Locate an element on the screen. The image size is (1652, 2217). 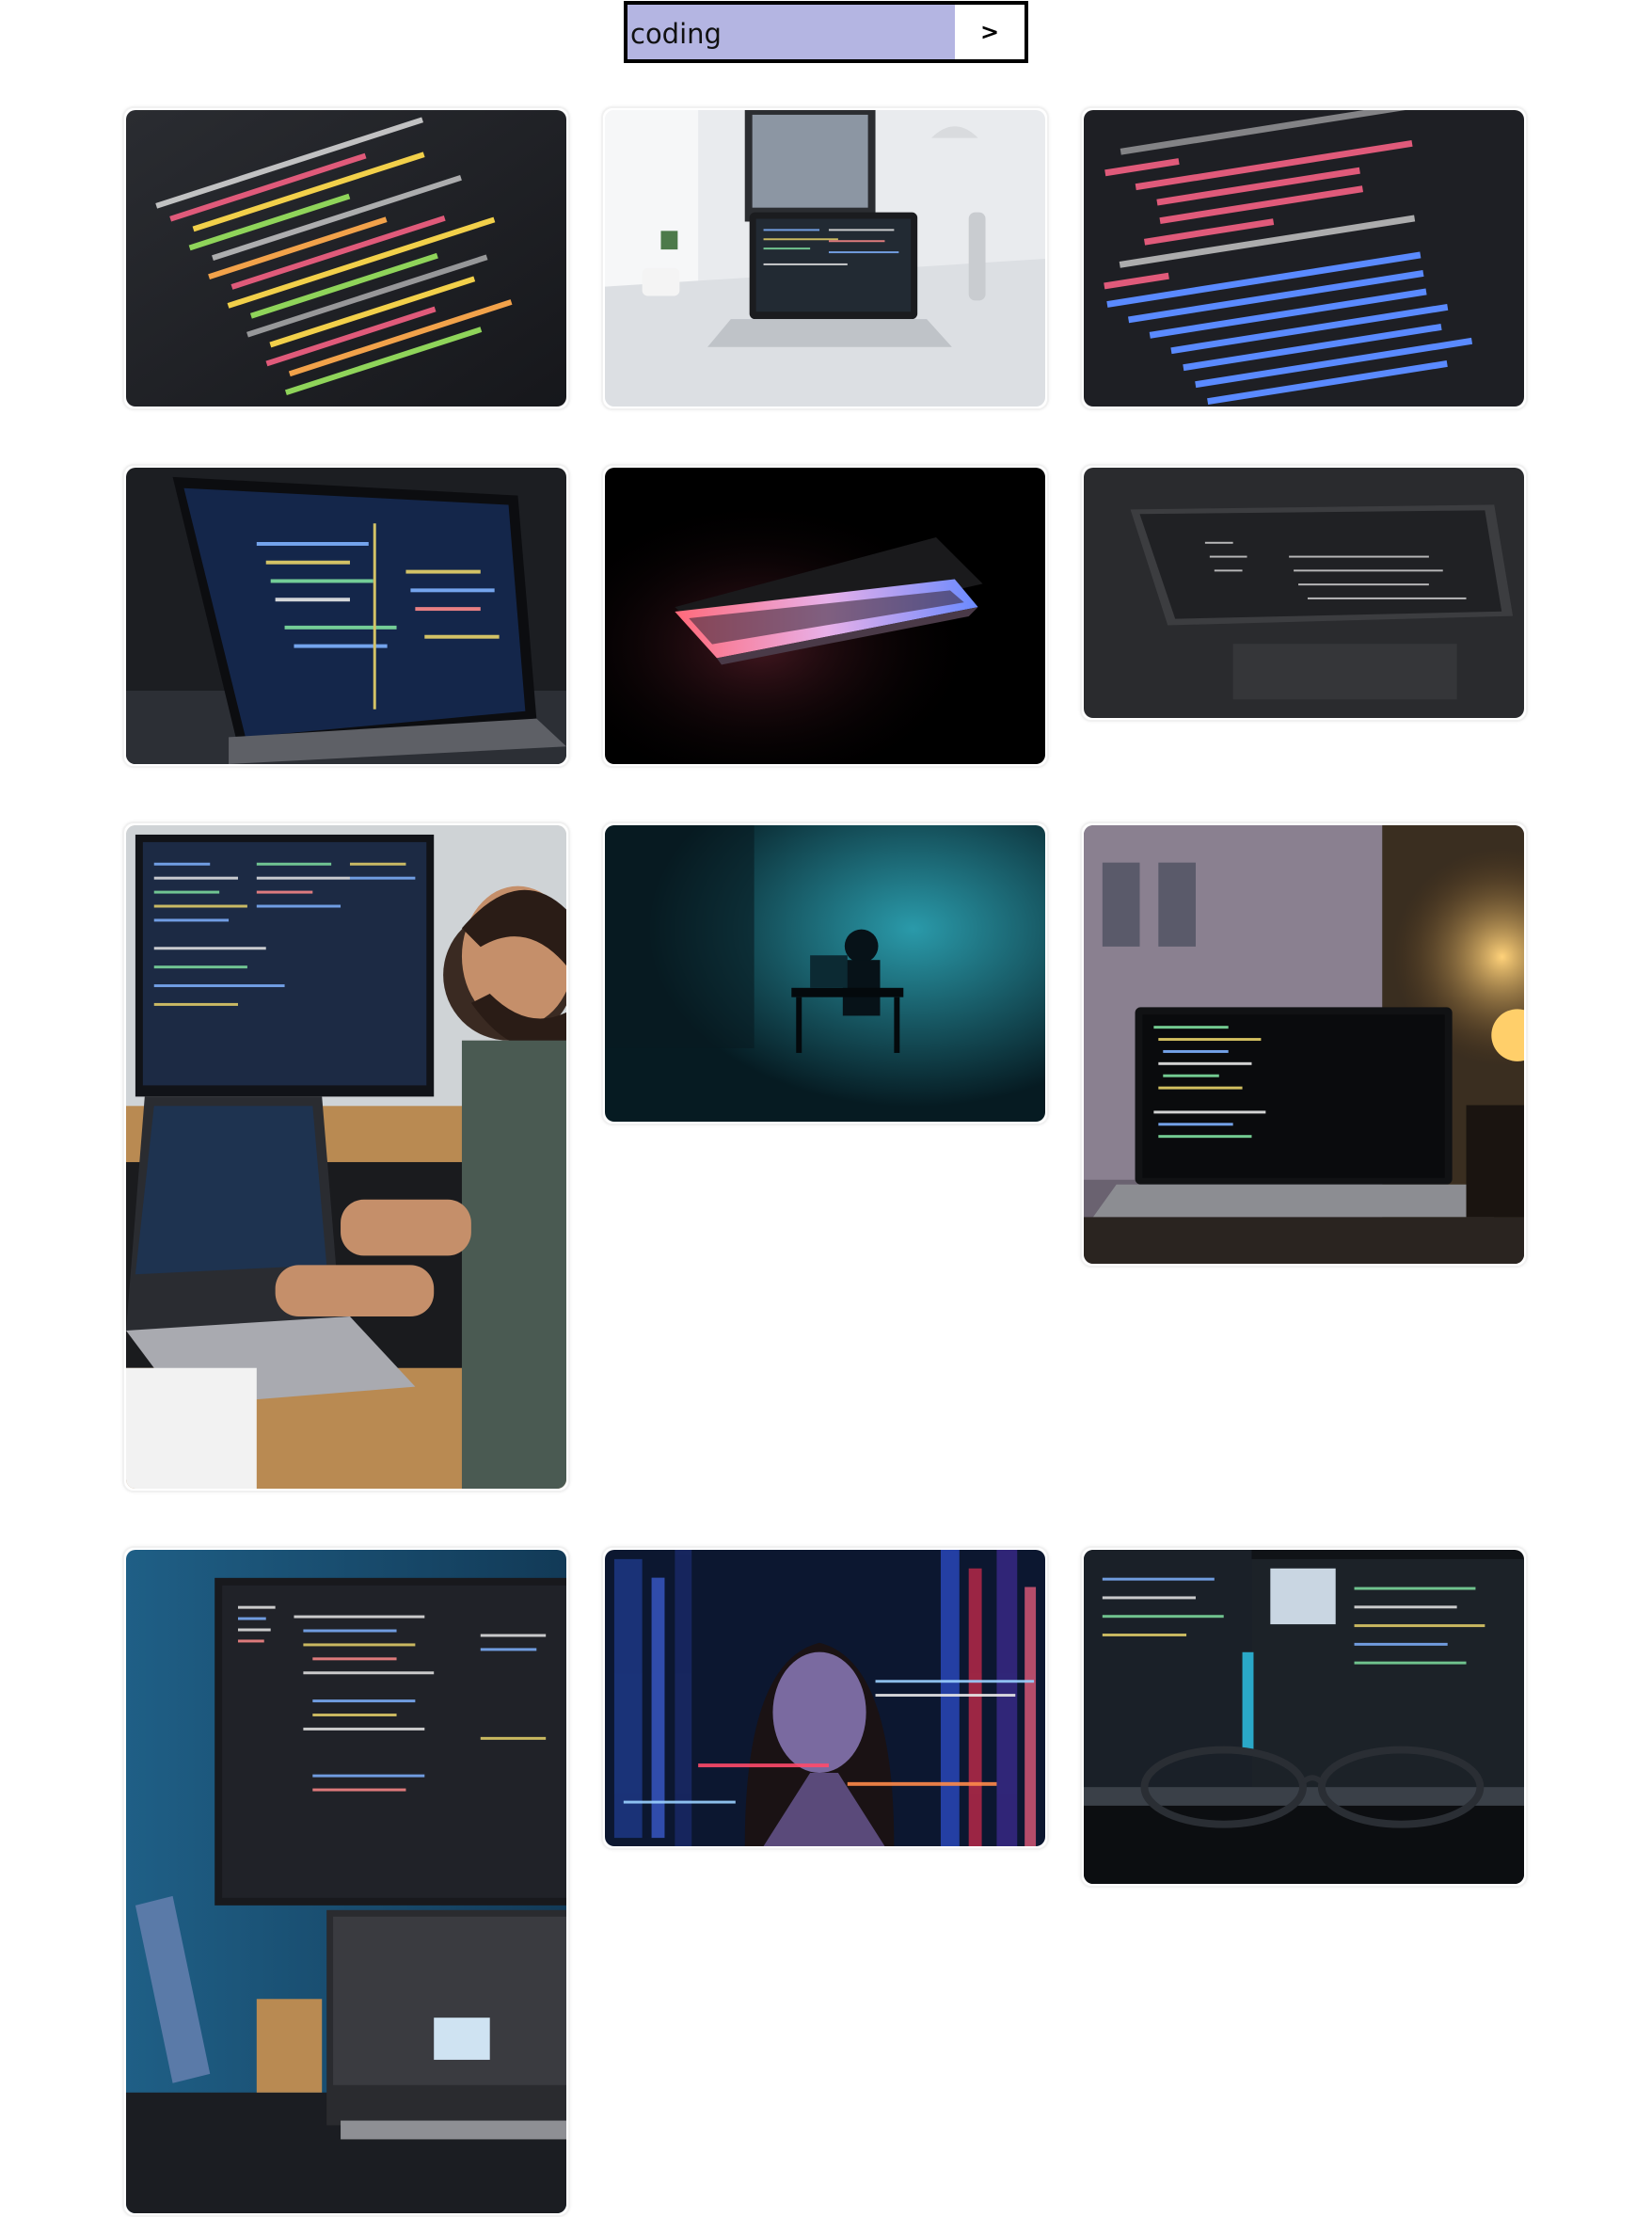
glasses-monitors-icon is located at coordinates (1304, 1717).